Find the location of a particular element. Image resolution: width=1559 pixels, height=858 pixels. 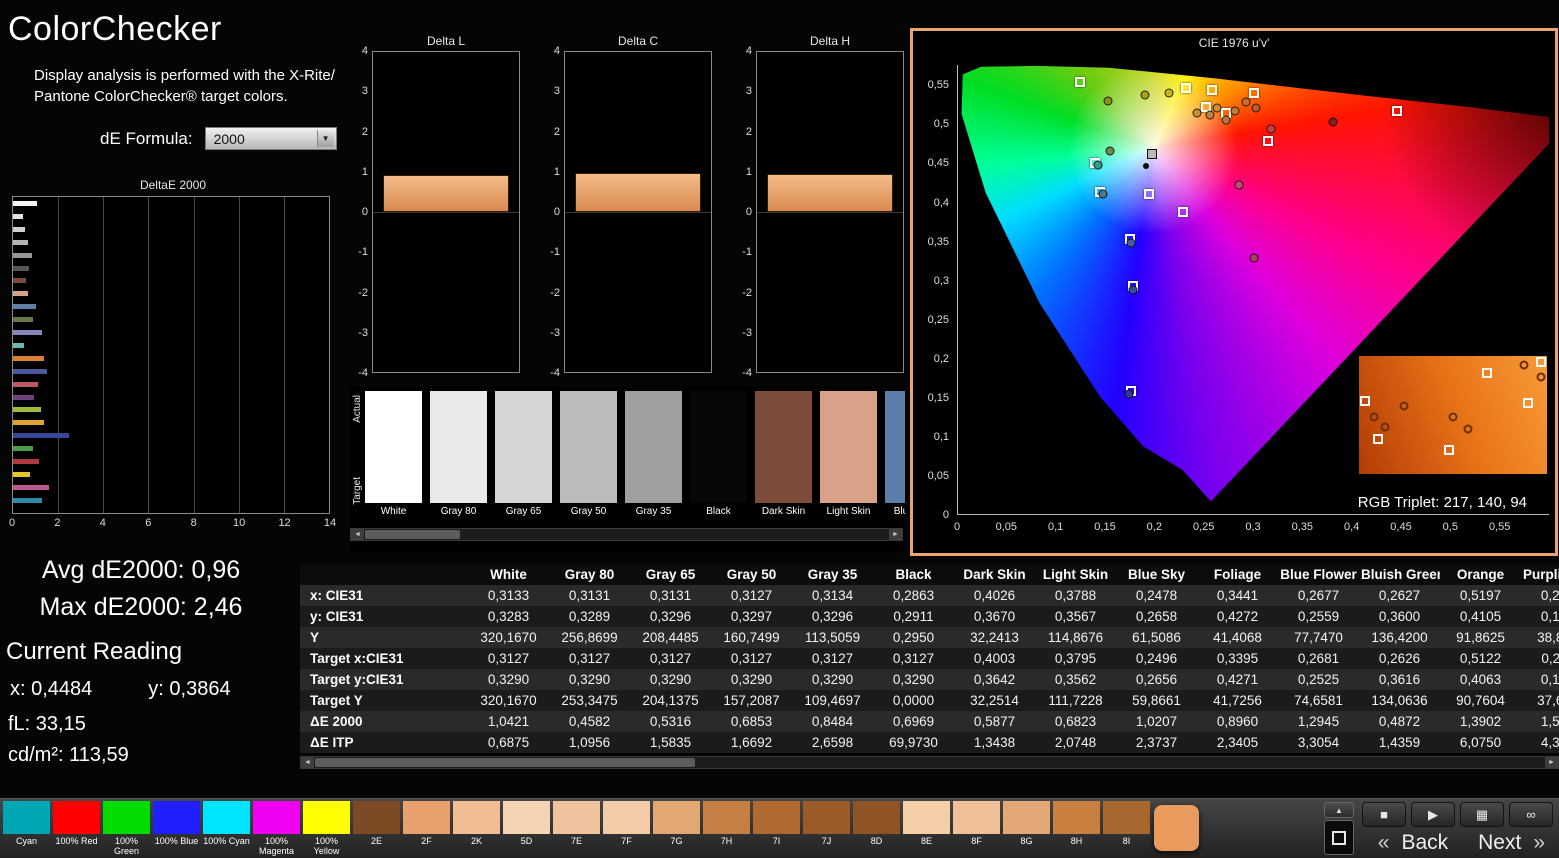

deltae2000-chart: DeltaE 2000 0 2 4 6 8 10 12 14 is located at coordinates (172, 355).